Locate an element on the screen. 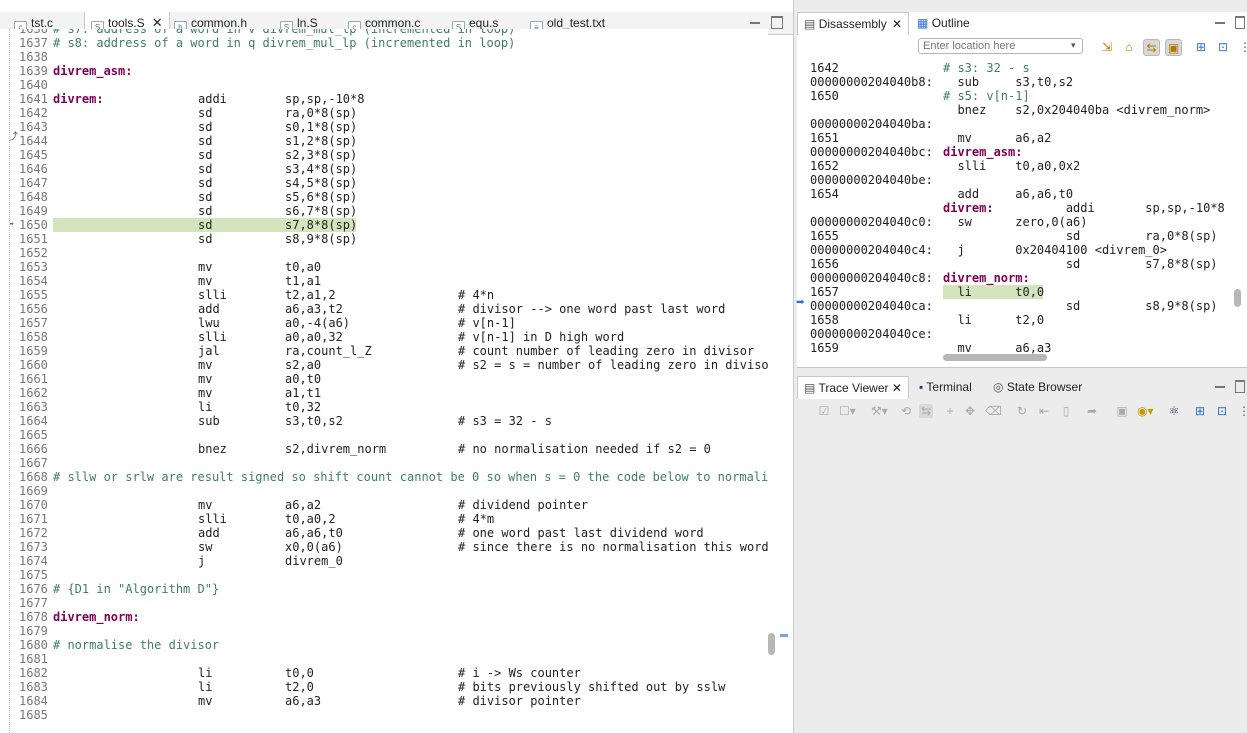  code-line: 1643 sd s0,1*8(sp) is located at coordinates (384, 127).